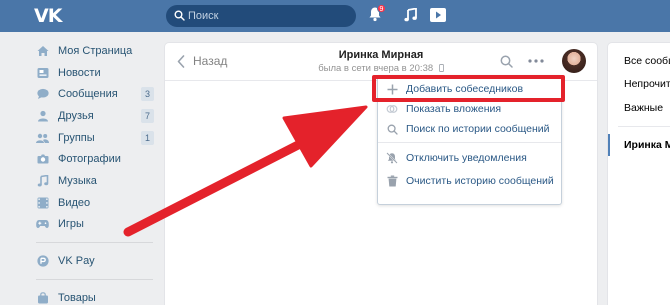 This screenshot has width=670, height=305. Describe the element at coordinates (74, 202) in the screenshot. I see `sidebar-item-label: Видео` at that location.